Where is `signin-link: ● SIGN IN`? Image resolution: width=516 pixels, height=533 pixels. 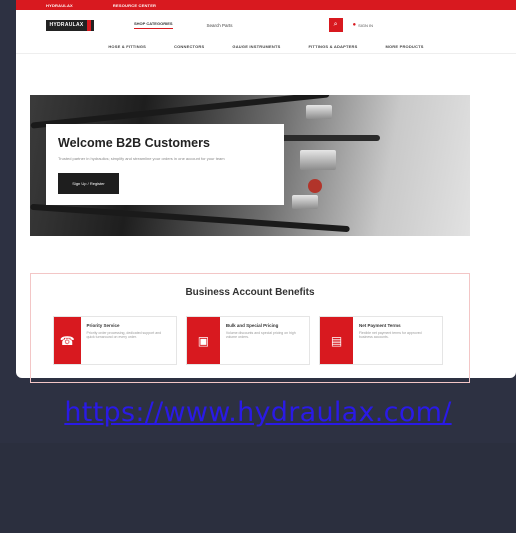 signin-link: ● SIGN IN is located at coordinates (363, 25).